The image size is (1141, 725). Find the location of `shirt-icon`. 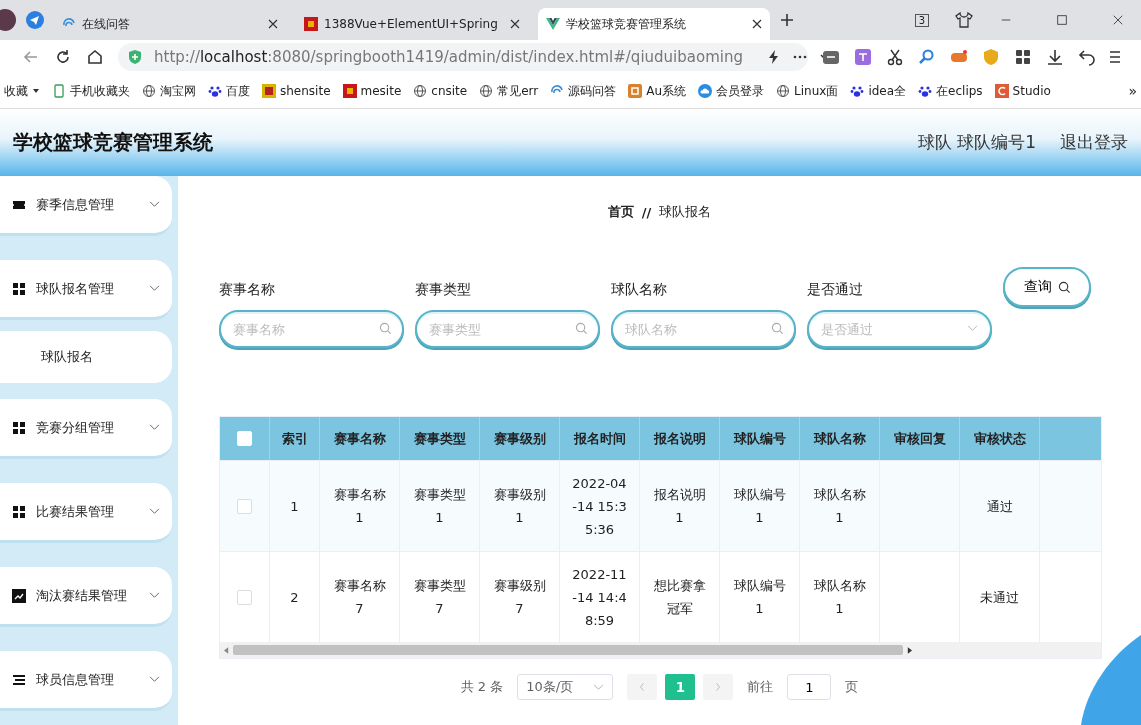

shirt-icon is located at coordinates (964, 20).